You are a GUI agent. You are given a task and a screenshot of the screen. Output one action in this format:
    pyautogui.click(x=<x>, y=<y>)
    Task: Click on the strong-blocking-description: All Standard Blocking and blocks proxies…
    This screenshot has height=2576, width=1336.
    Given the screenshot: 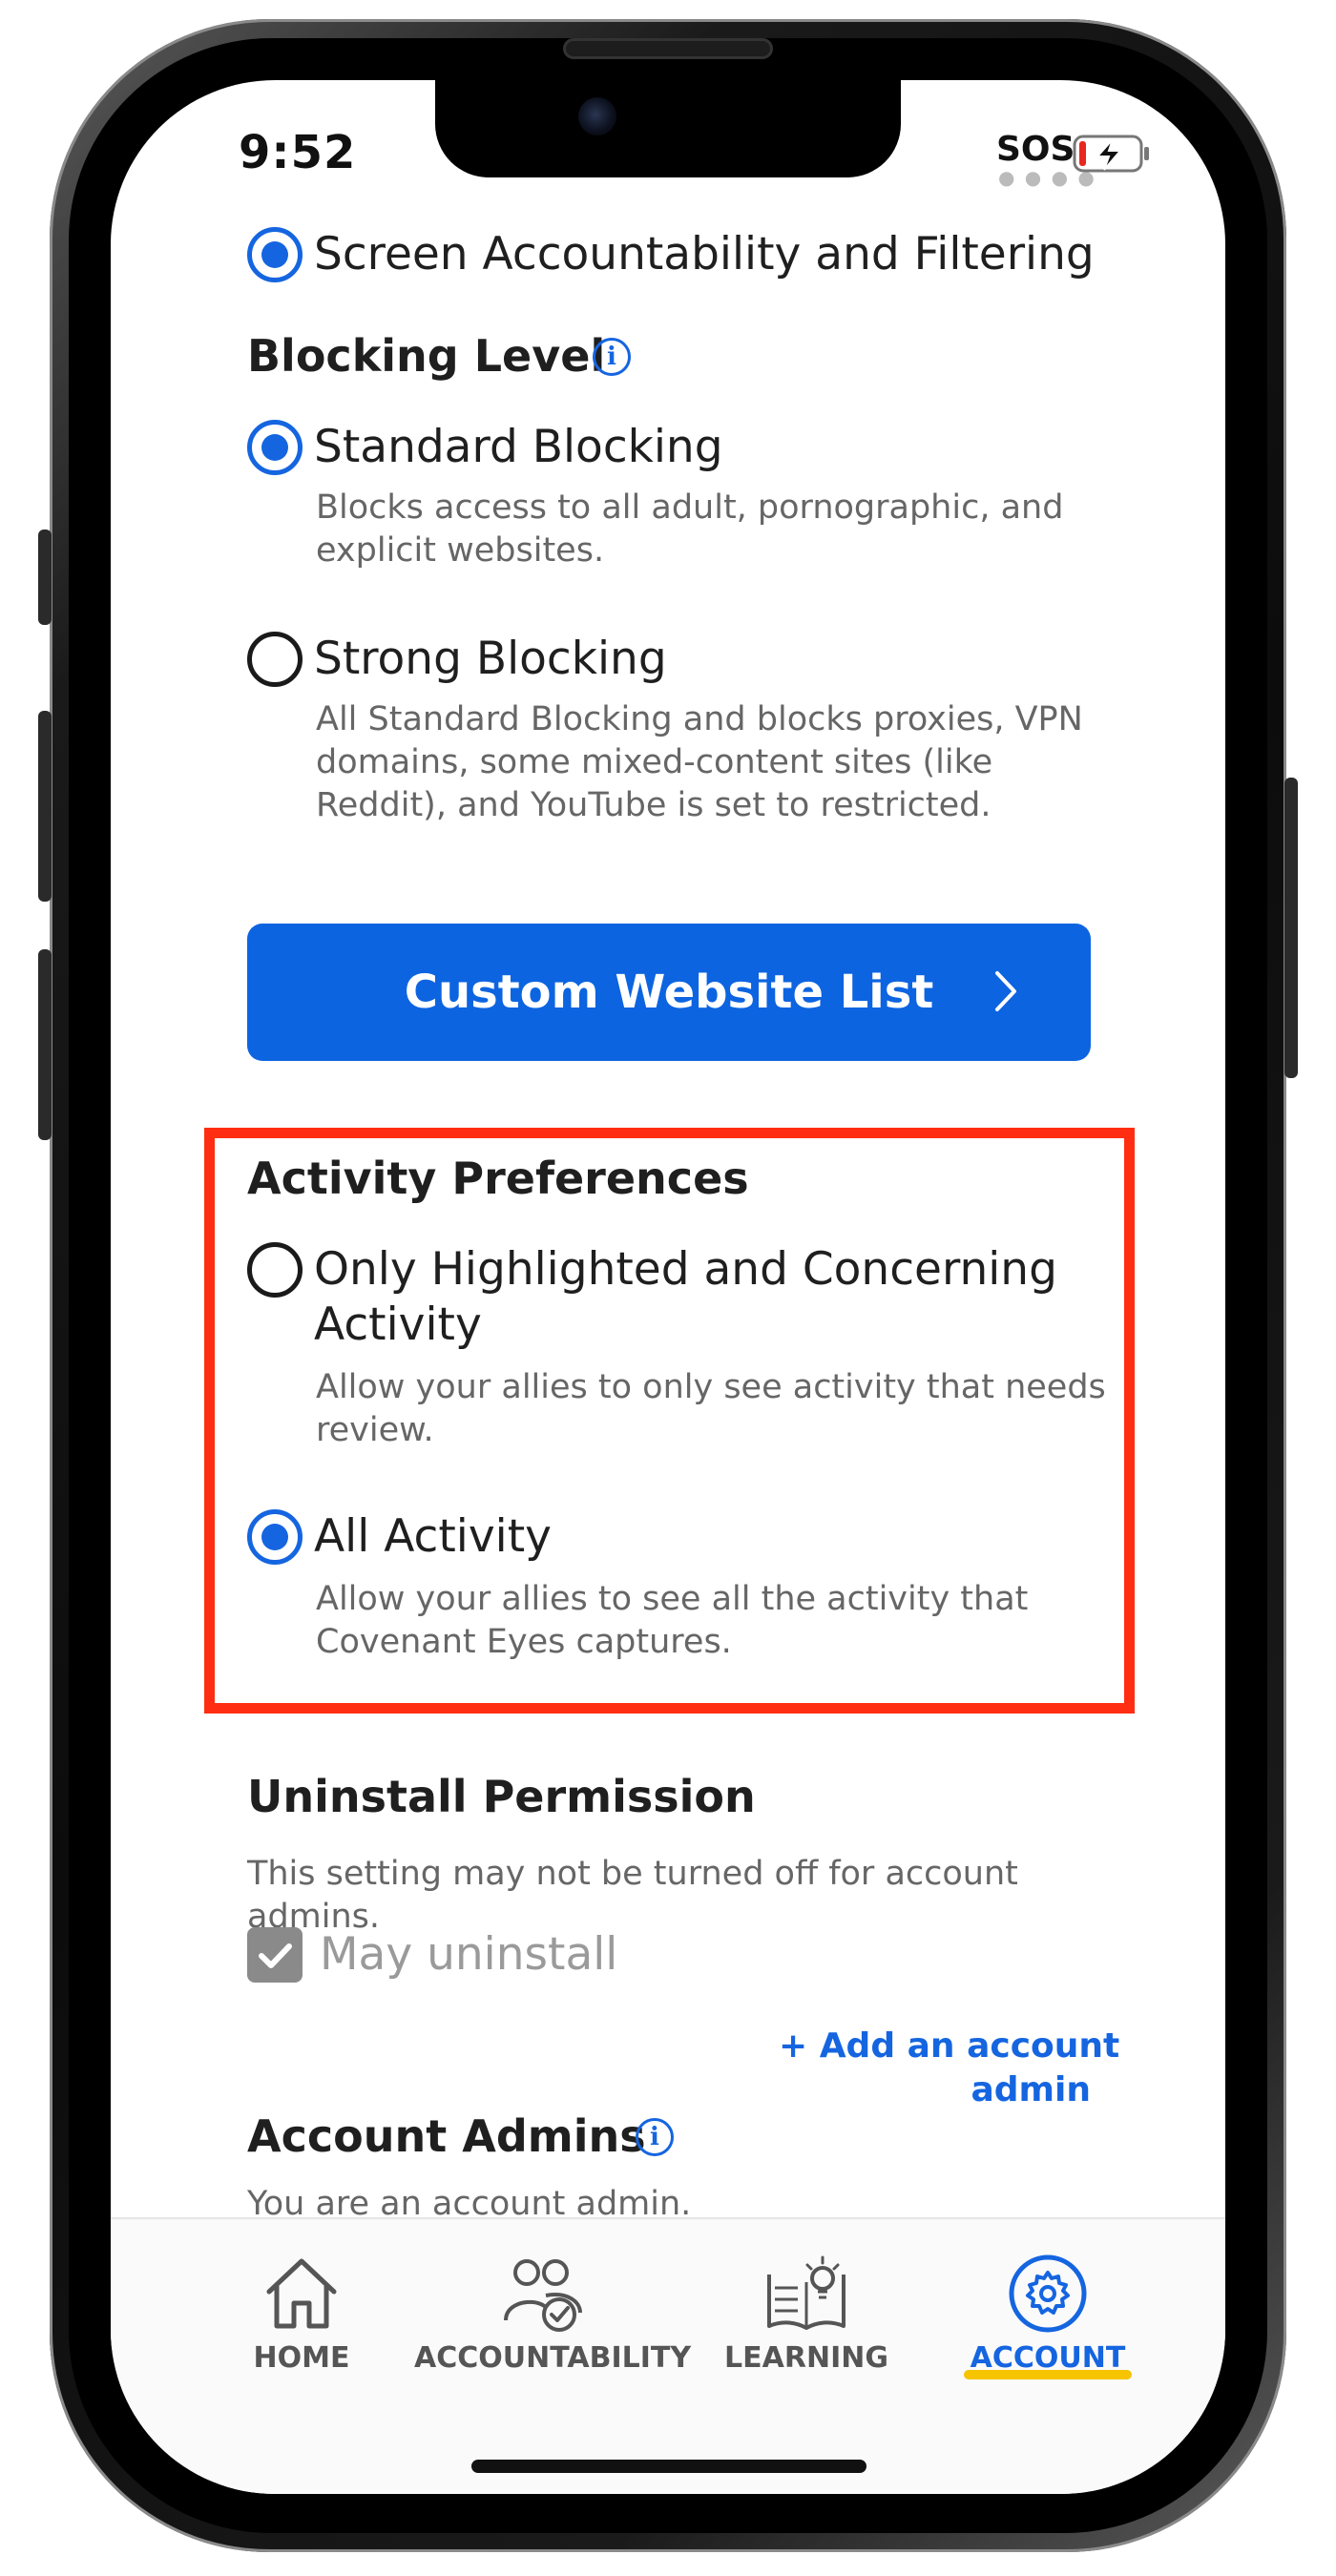 What is the action you would take?
    pyautogui.click(x=699, y=719)
    